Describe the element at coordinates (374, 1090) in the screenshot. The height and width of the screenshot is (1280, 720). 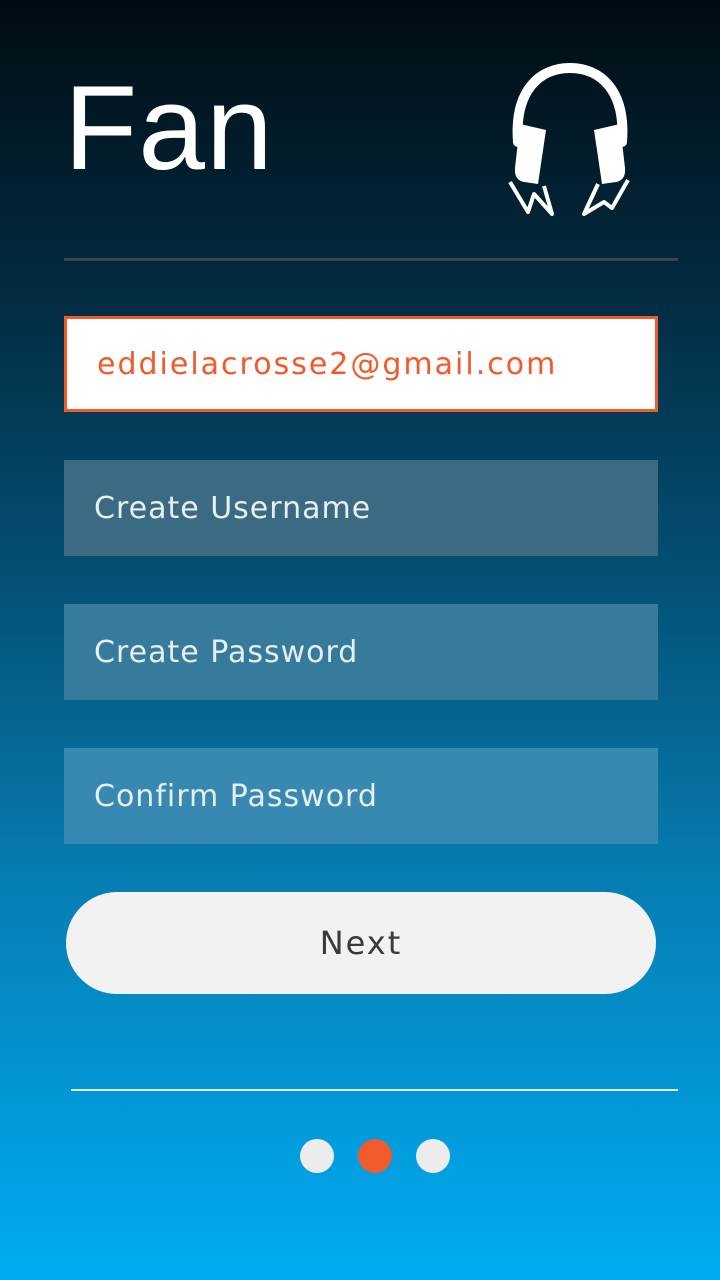
I see `footer-divider` at that location.